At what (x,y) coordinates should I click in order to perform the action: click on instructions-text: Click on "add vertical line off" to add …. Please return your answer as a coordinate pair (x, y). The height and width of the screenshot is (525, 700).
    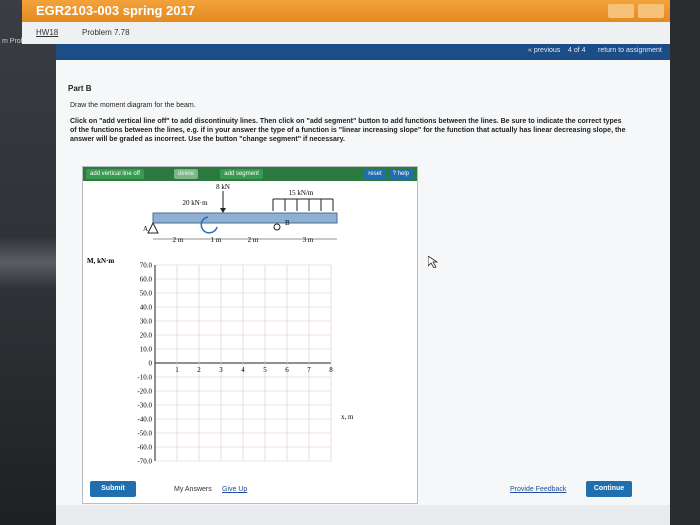
    Looking at the image, I should click on (348, 130).